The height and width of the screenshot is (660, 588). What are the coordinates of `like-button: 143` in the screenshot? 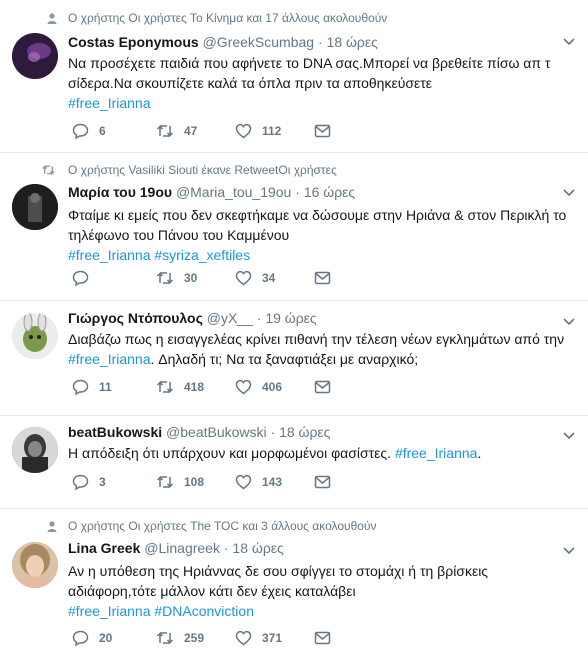 It's located at (274, 482).